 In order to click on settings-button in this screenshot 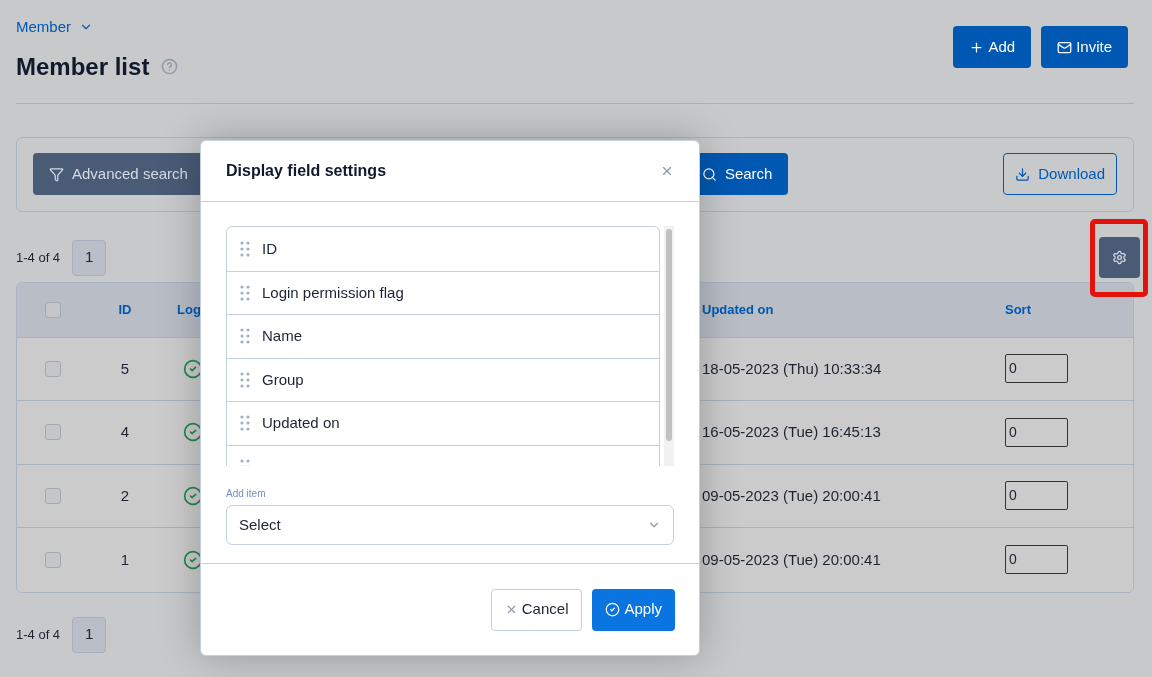, I will do `click(1119, 257)`.